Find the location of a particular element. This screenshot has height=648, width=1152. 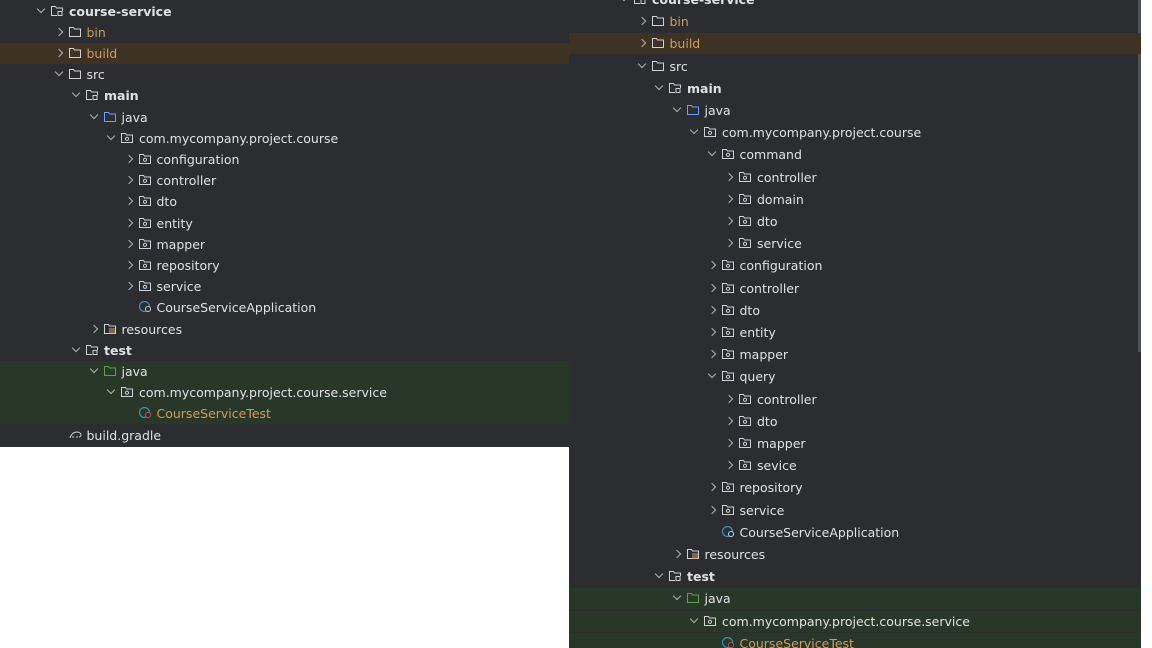

tree-row: sevice is located at coordinates (855, 465).